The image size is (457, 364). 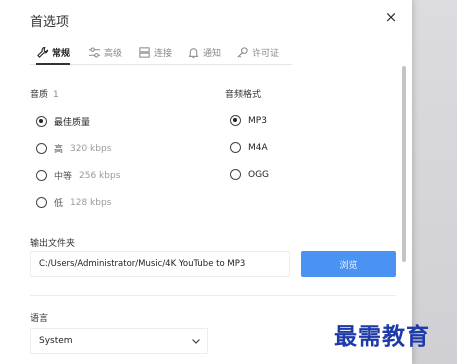 I want to click on output-folder-label: 输出文件夹, so click(x=53, y=244).